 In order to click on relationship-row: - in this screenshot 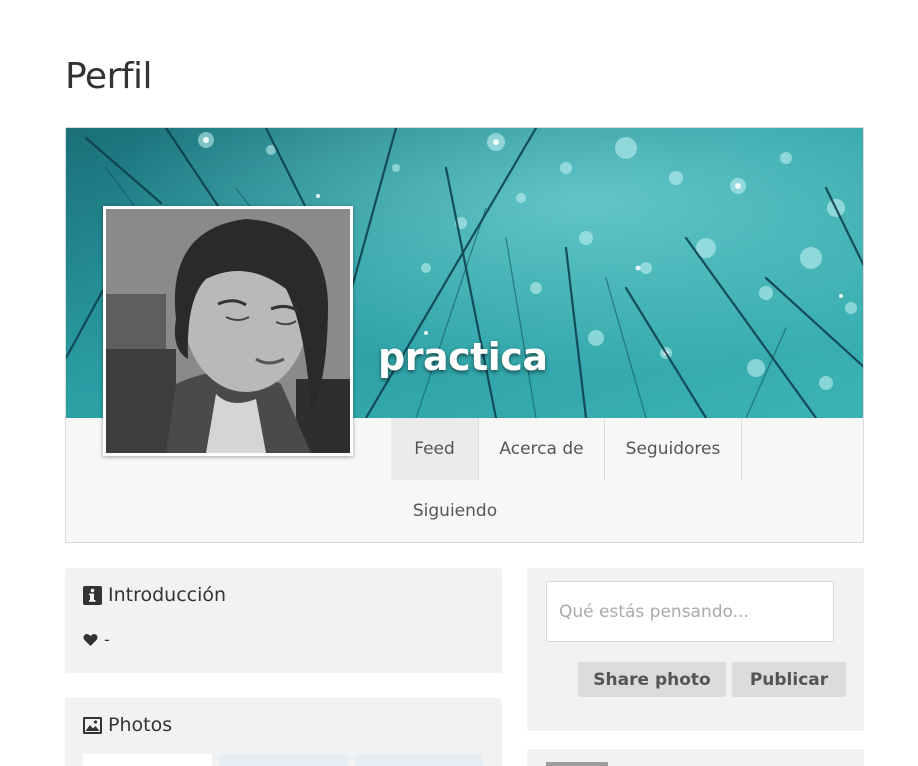, I will do `click(96, 639)`.